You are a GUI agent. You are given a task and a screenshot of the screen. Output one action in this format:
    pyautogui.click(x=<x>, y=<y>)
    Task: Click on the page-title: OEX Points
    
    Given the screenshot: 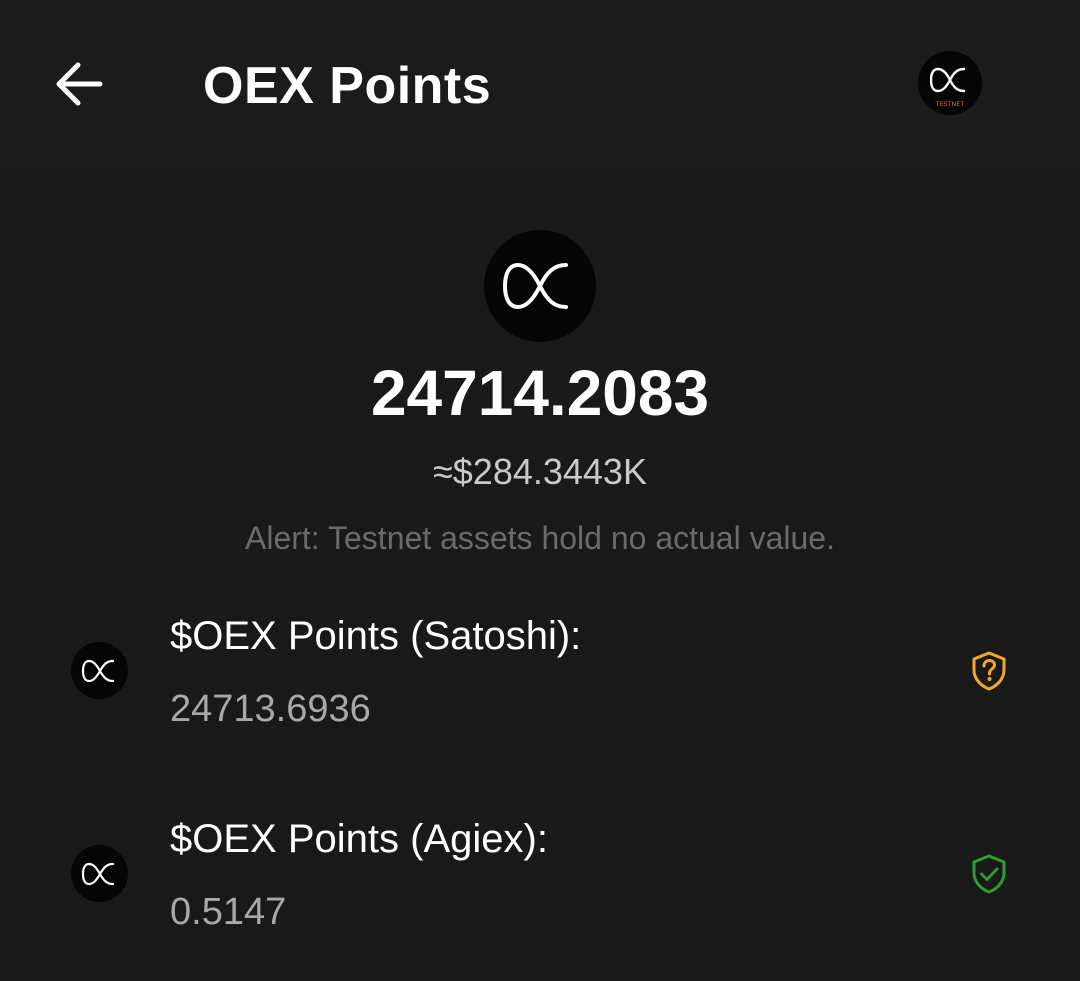 What is the action you would take?
    pyautogui.click(x=347, y=86)
    